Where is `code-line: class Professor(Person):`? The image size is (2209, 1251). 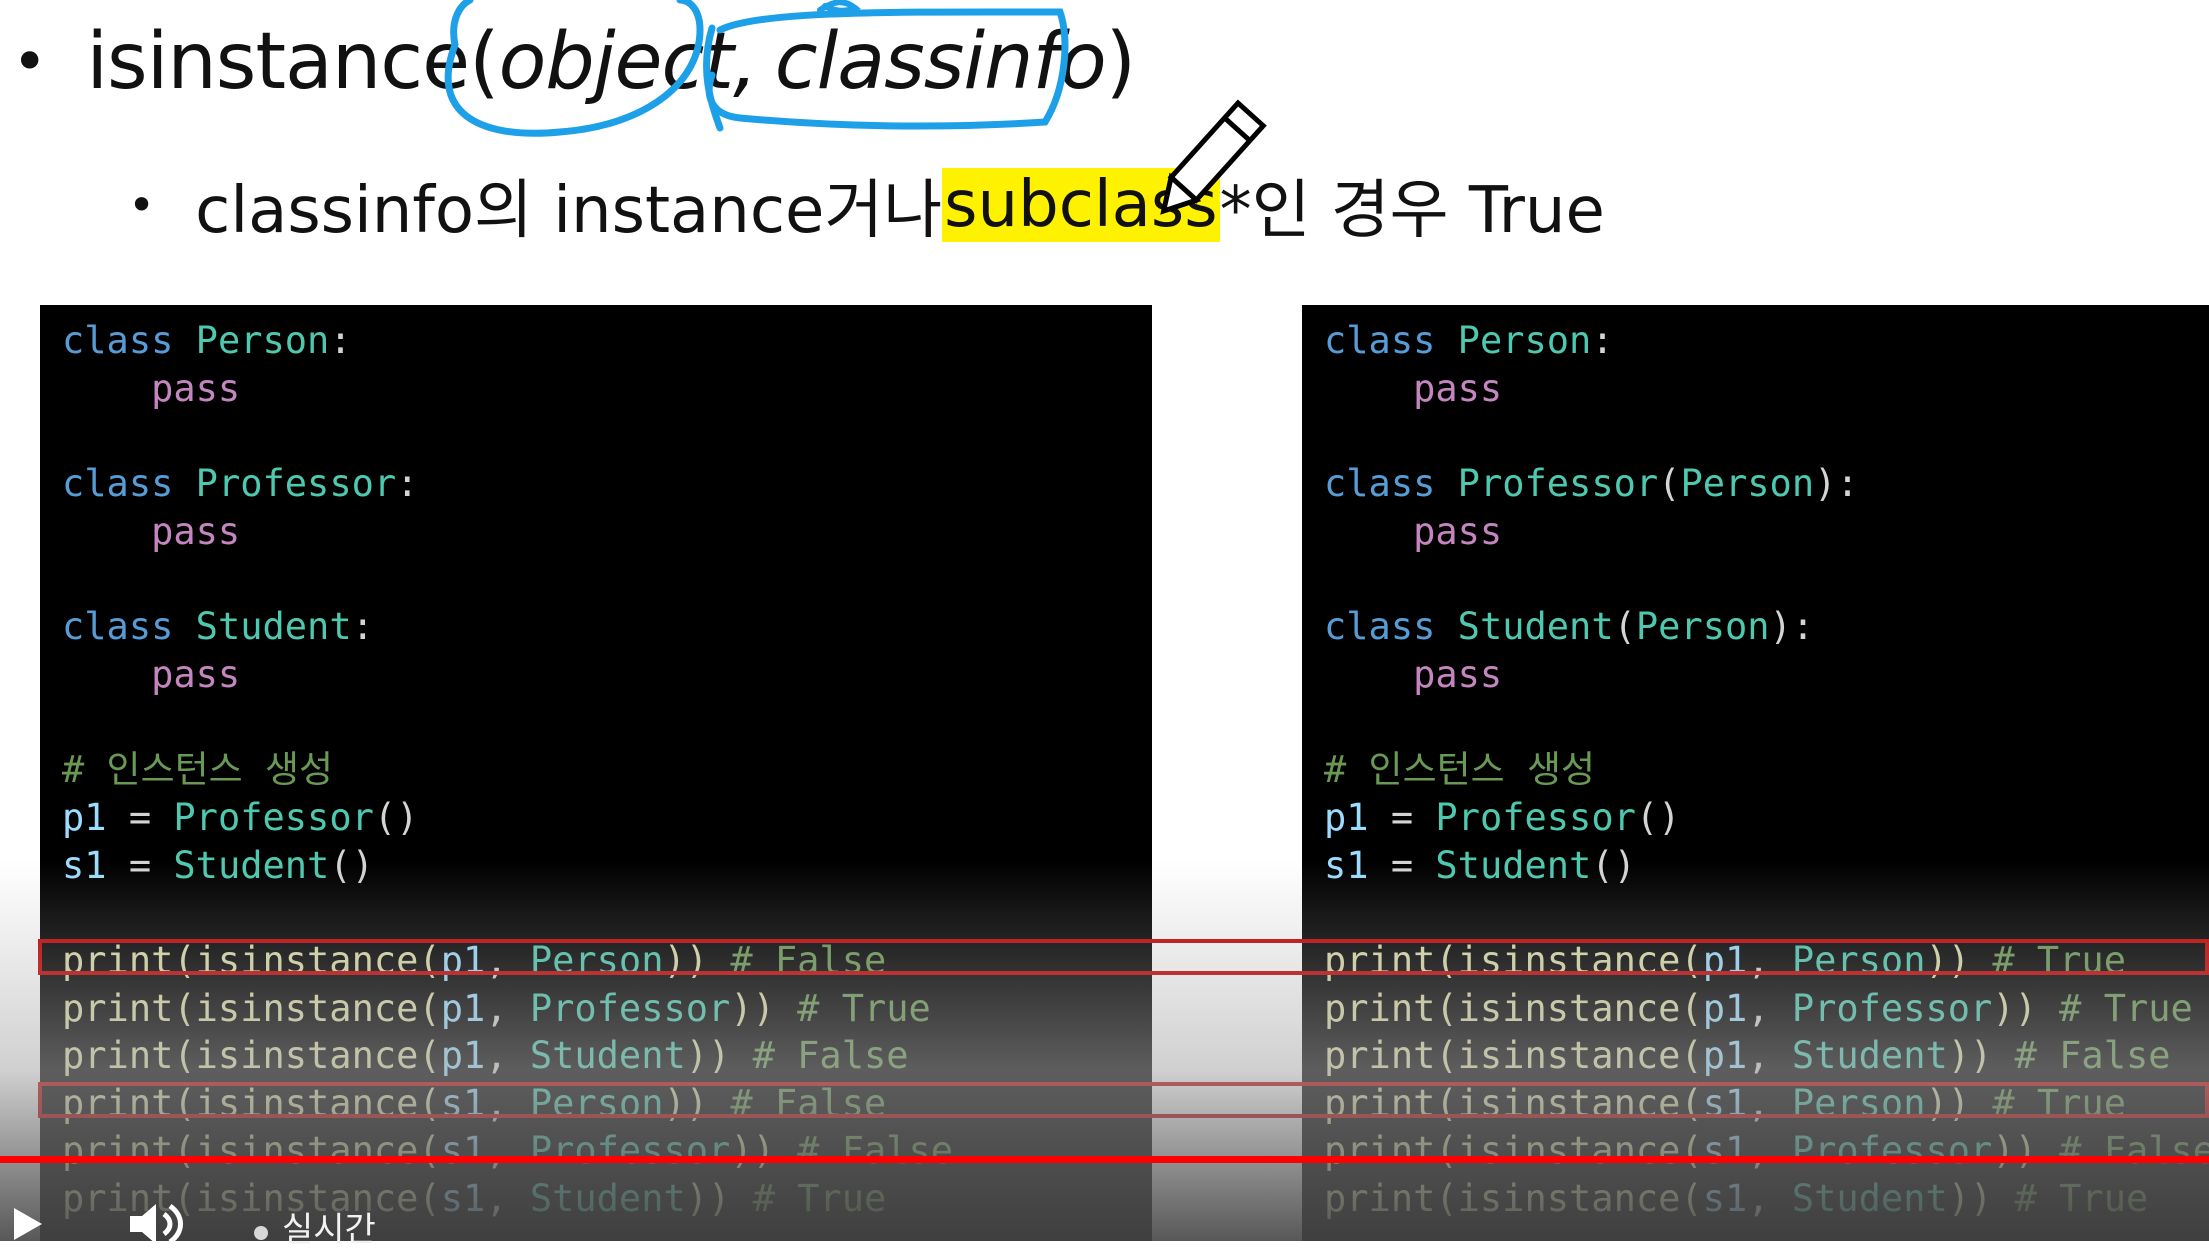 code-line: class Professor(Person): is located at coordinates (1591, 483).